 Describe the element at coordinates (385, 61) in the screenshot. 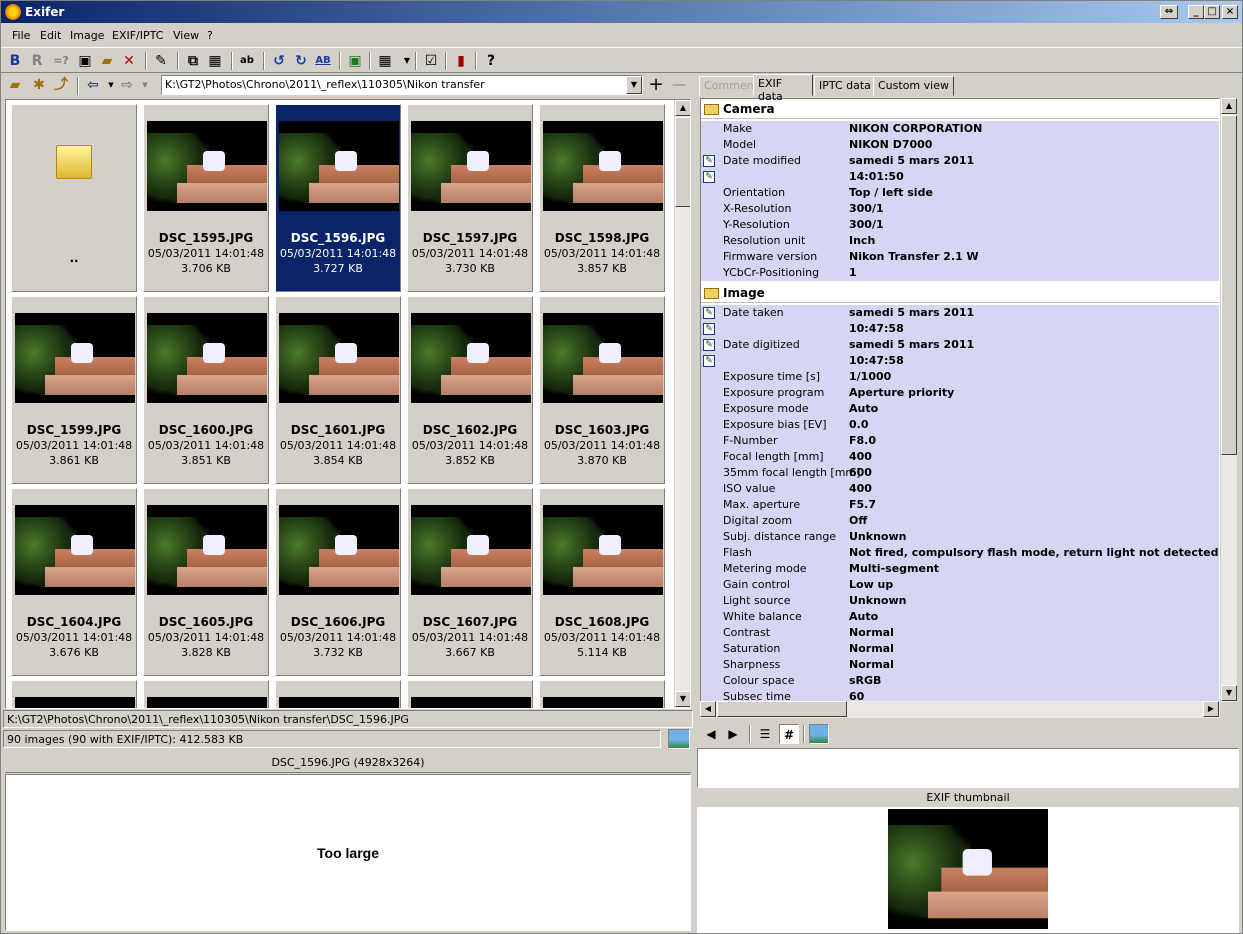

I see `layout-grid-icon: ▦` at that location.